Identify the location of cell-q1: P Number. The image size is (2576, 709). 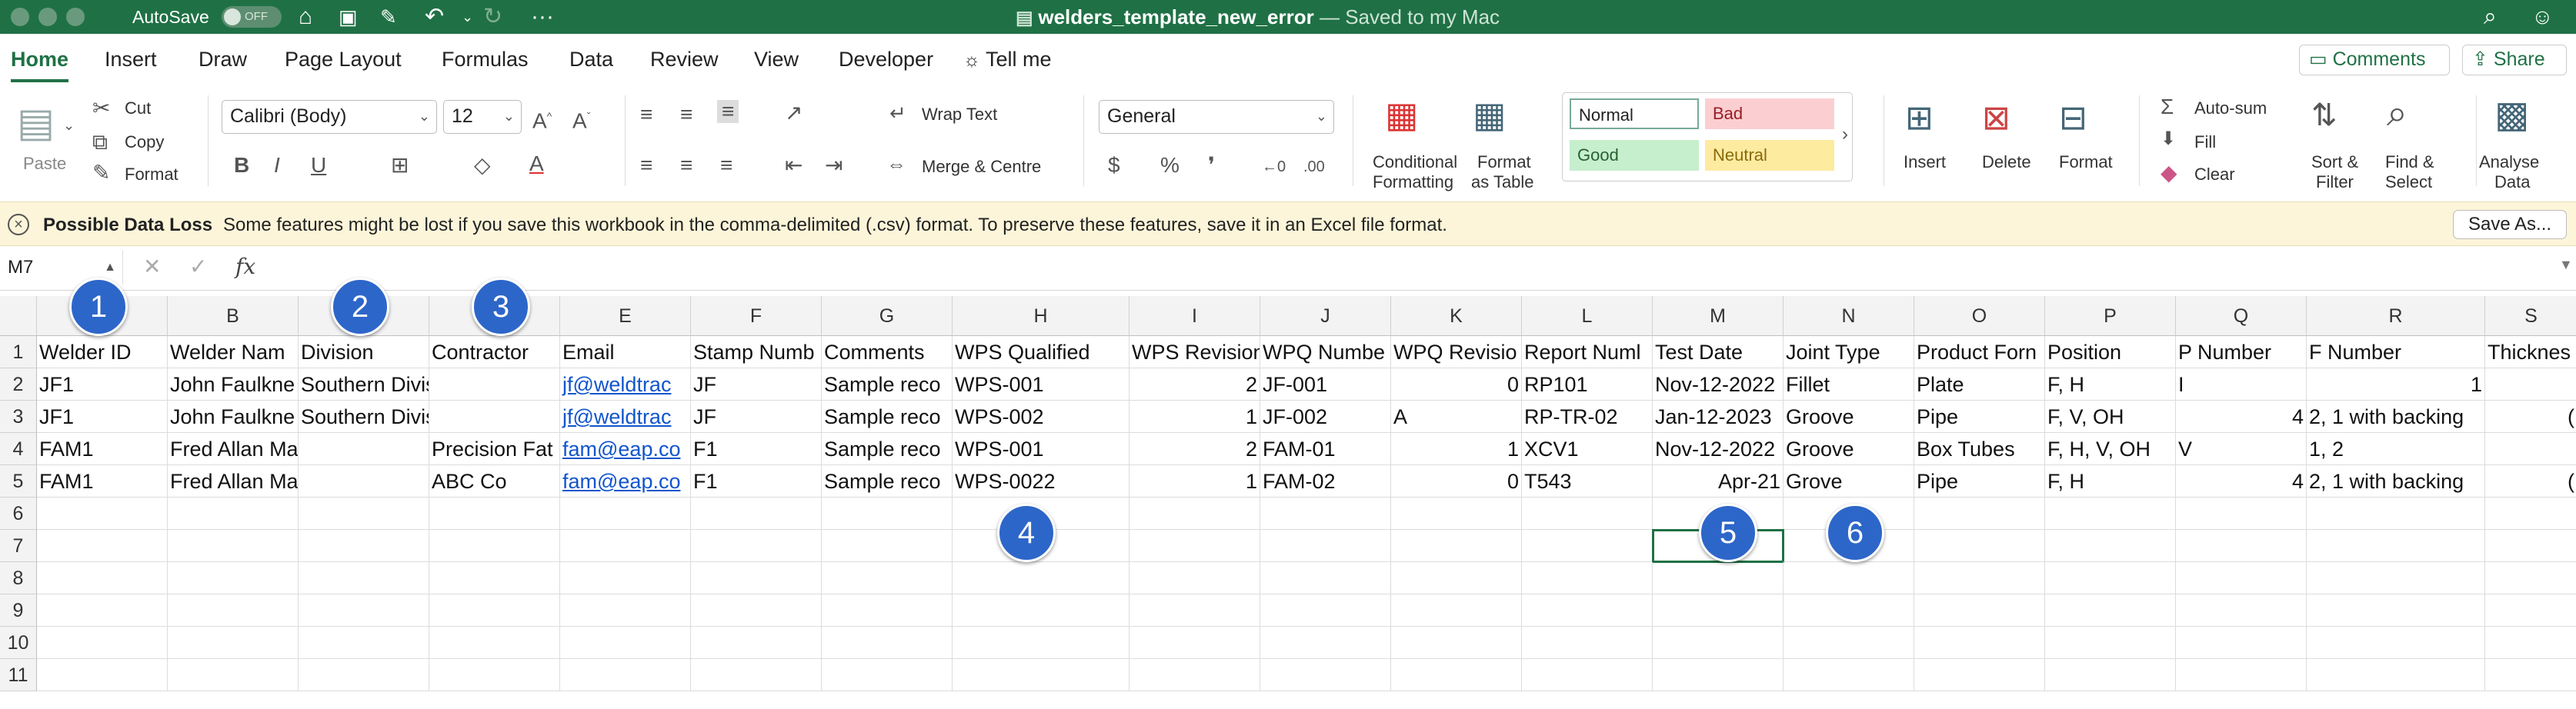
(2241, 352).